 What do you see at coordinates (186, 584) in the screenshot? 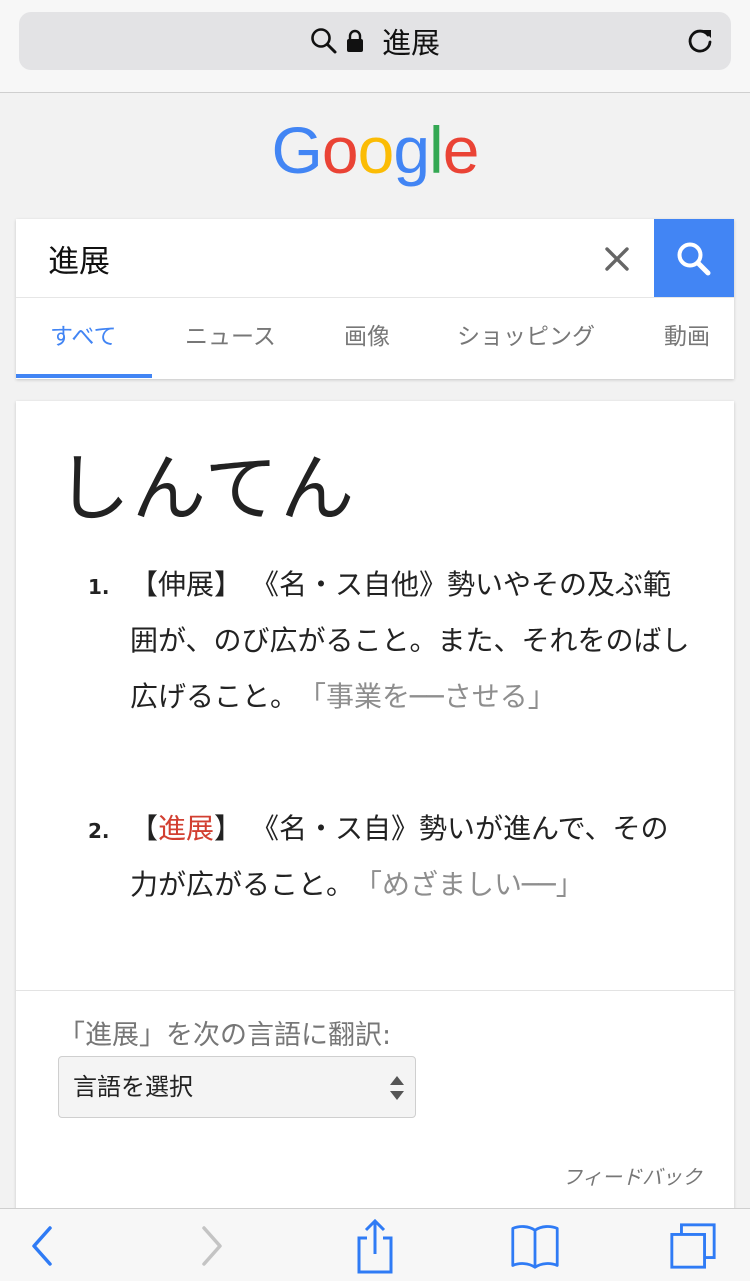
I see `definition-kanji: 伸展` at bounding box center [186, 584].